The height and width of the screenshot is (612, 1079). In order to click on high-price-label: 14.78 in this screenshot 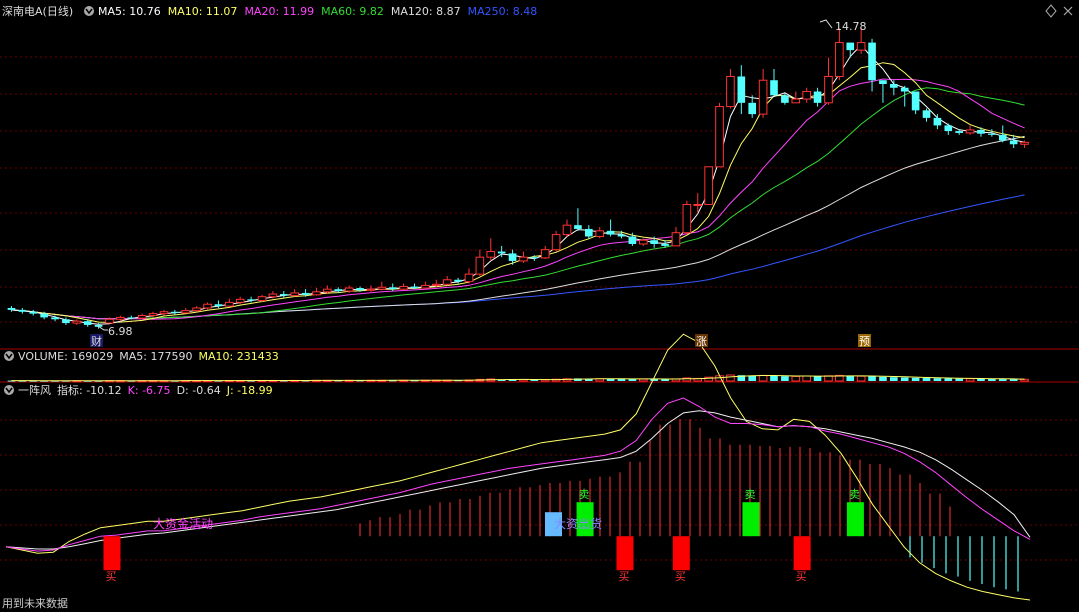, I will do `click(851, 26)`.